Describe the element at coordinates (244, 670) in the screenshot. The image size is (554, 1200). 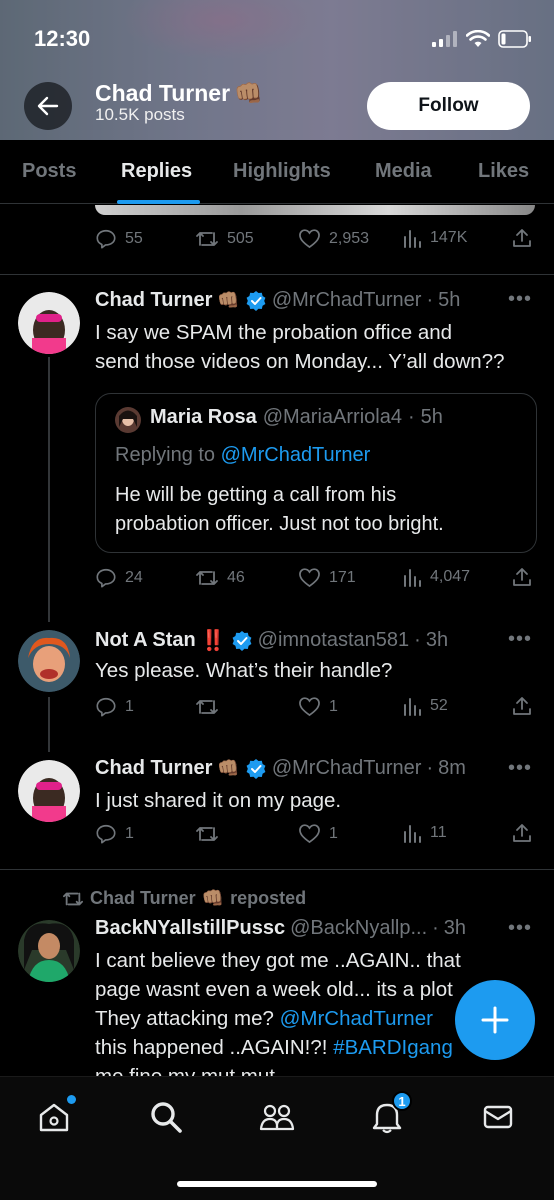
I see `post-text-line: Yes please. What’s their handle?` at that location.